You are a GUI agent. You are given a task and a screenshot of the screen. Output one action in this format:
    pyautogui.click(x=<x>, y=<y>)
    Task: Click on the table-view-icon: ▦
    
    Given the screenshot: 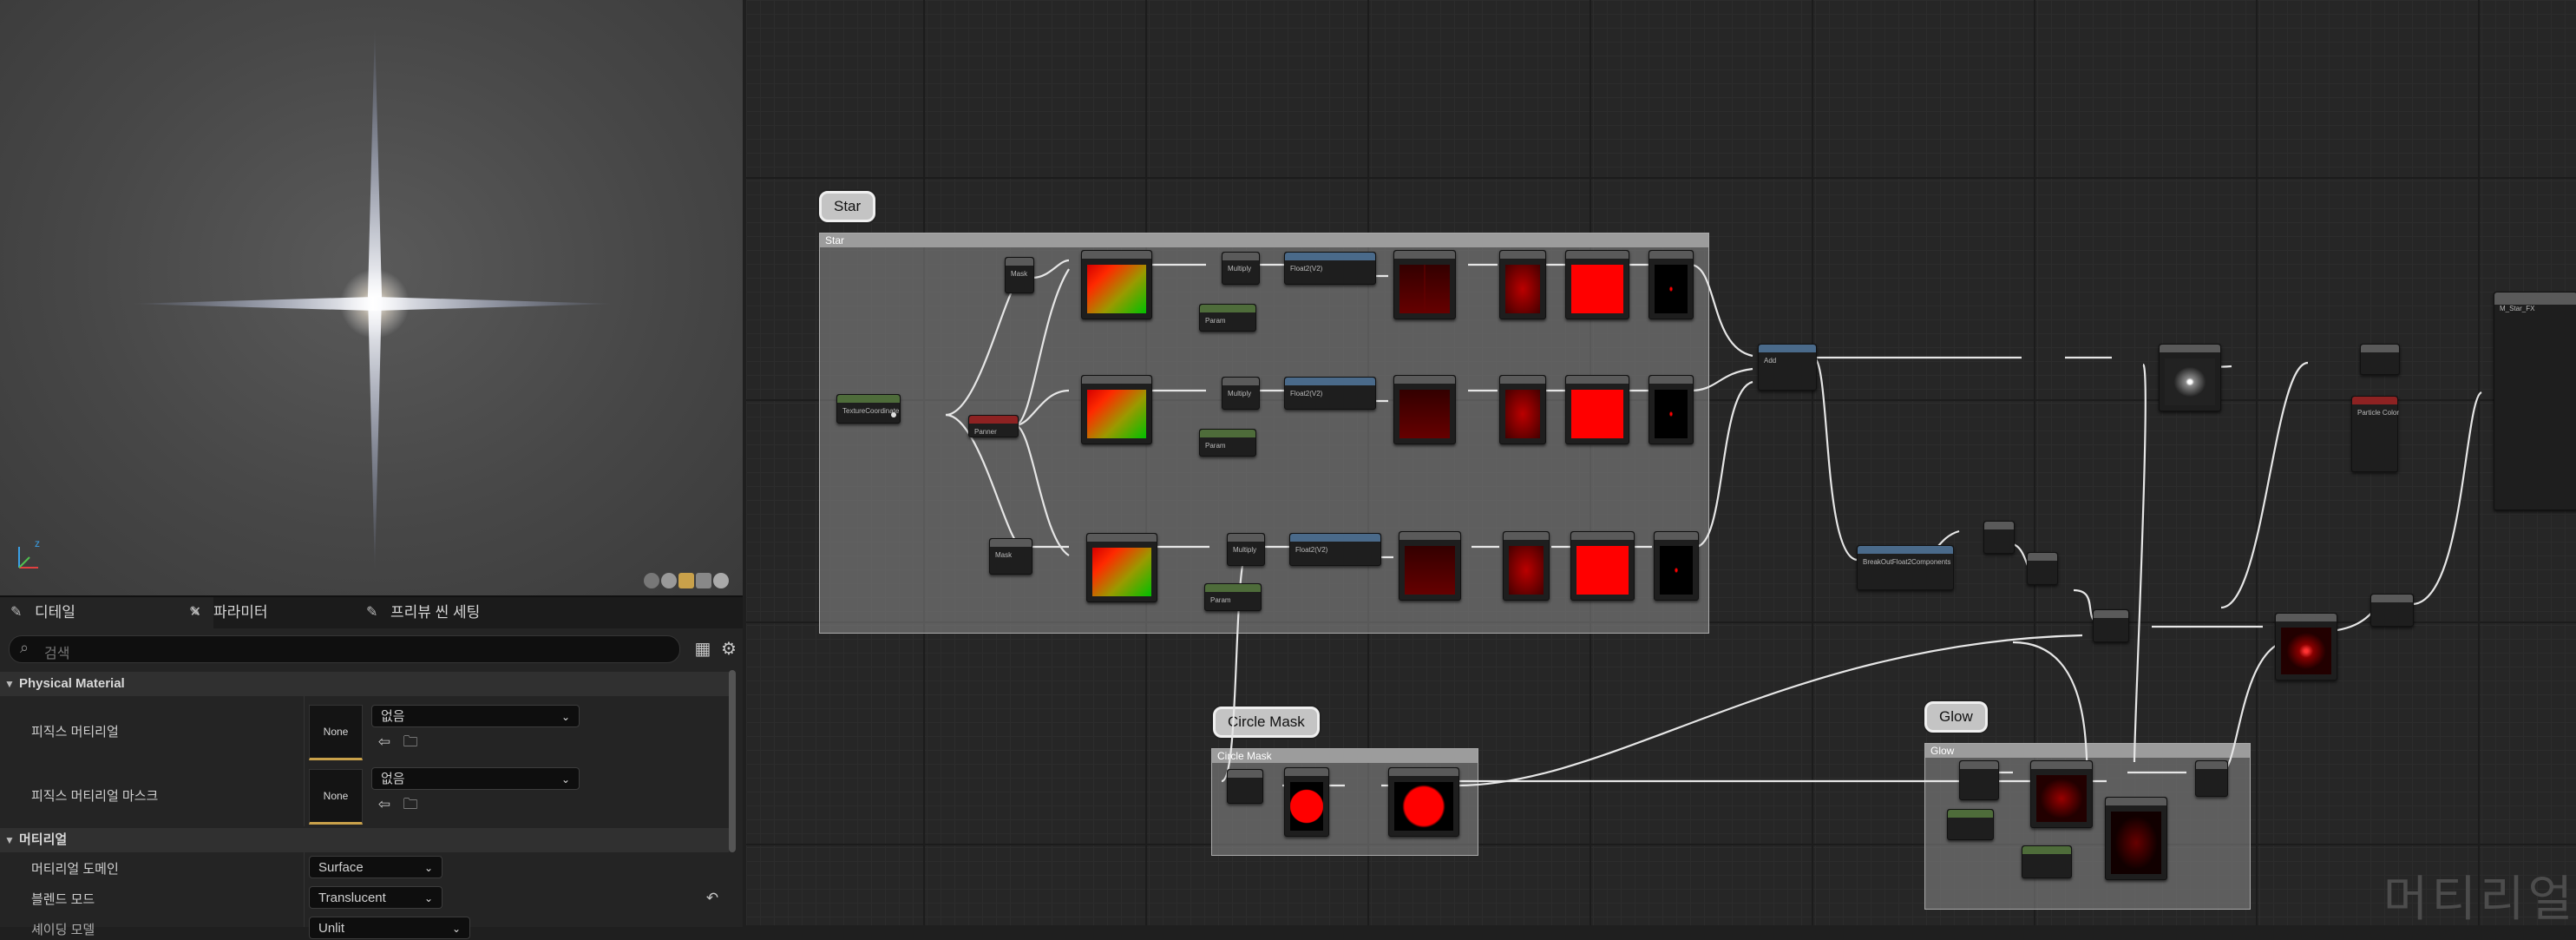 What is the action you would take?
    pyautogui.click(x=702, y=649)
    